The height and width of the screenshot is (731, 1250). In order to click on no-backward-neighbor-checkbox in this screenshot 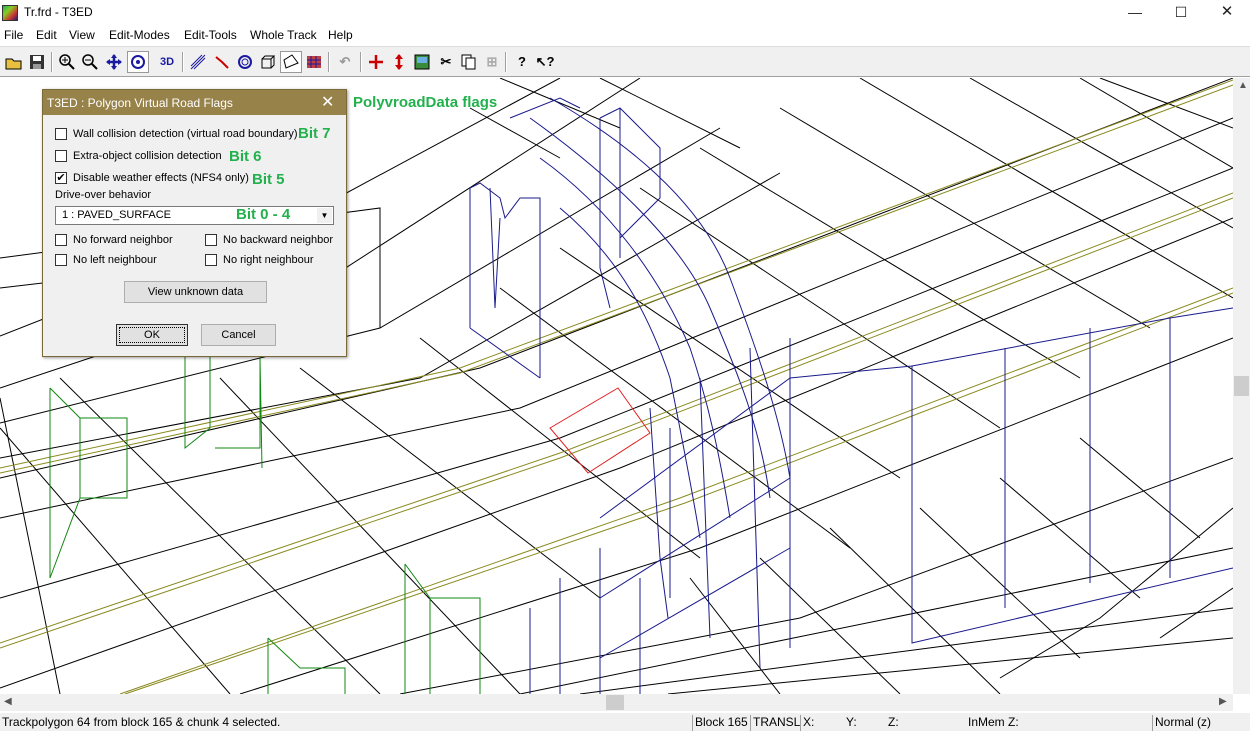, I will do `click(211, 240)`.